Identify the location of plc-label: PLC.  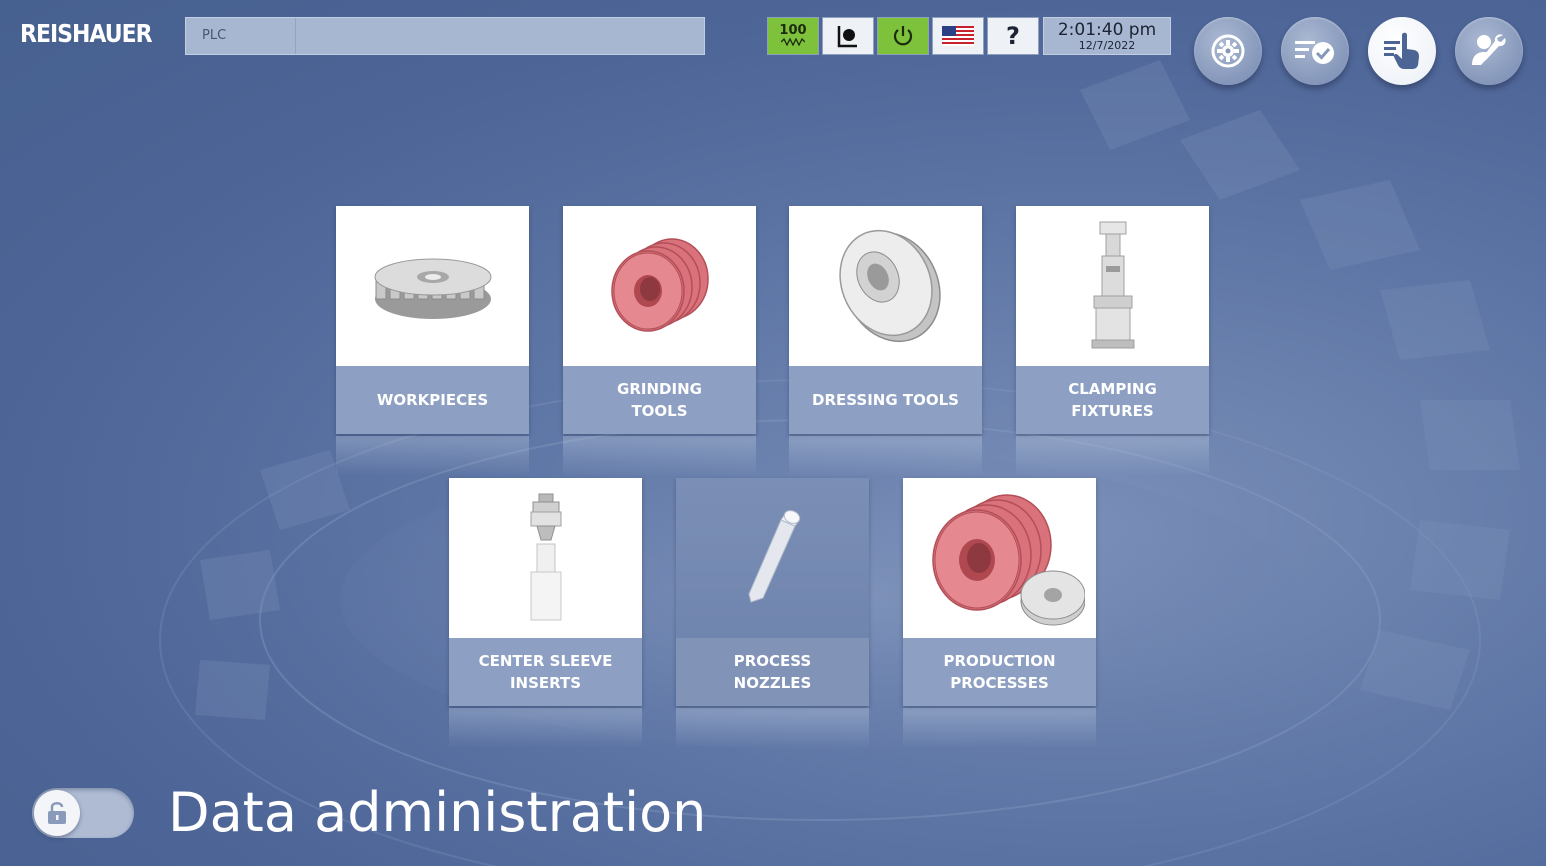
(241, 36).